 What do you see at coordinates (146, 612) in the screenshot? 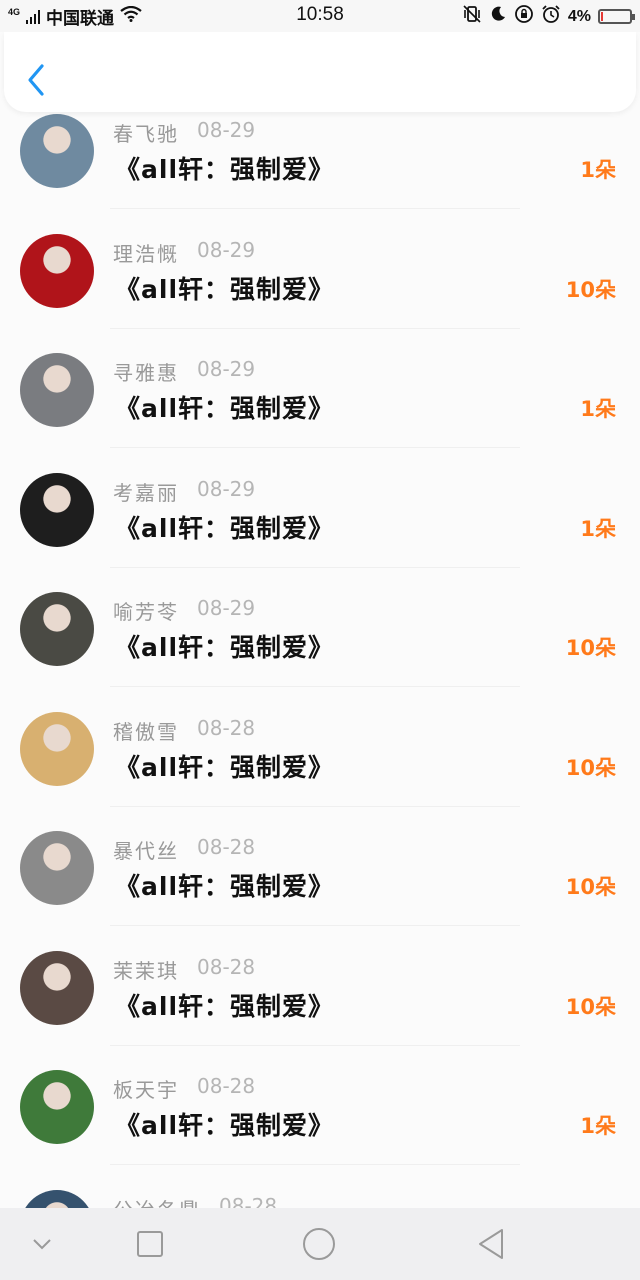
I see `user-name: 喻芳苓` at bounding box center [146, 612].